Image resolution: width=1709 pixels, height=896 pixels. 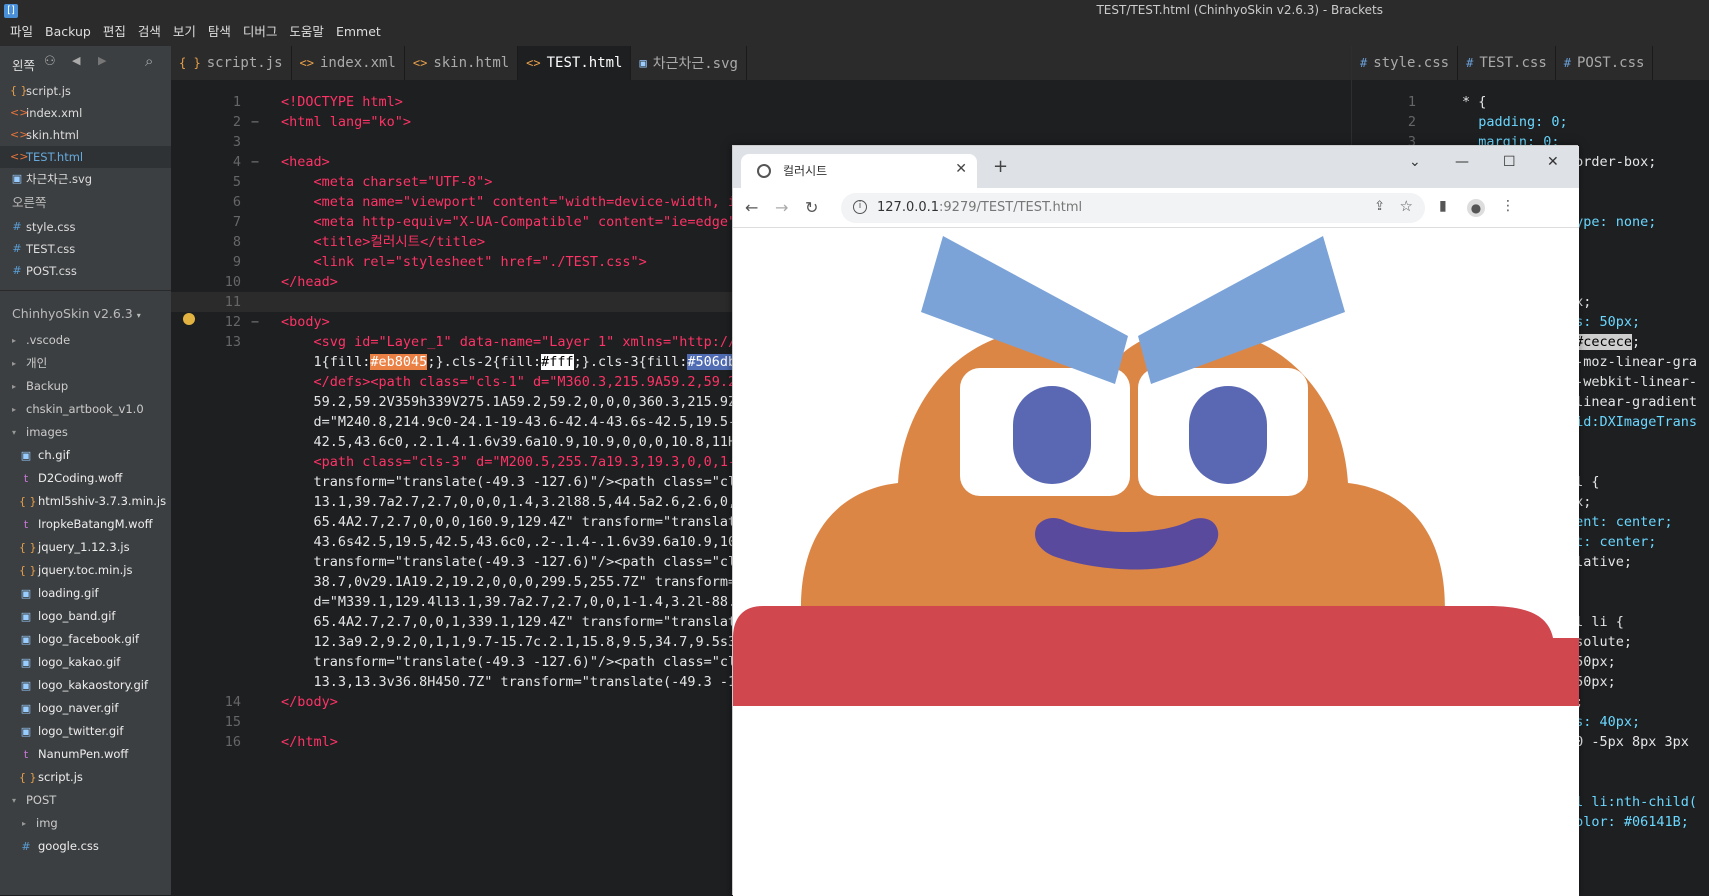 What do you see at coordinates (358, 32) in the screenshot?
I see `menu-emmet: Emmet` at bounding box center [358, 32].